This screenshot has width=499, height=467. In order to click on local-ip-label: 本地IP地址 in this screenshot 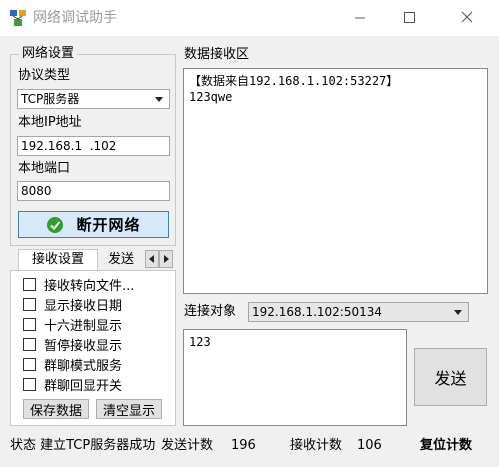, I will do `click(50, 122)`.